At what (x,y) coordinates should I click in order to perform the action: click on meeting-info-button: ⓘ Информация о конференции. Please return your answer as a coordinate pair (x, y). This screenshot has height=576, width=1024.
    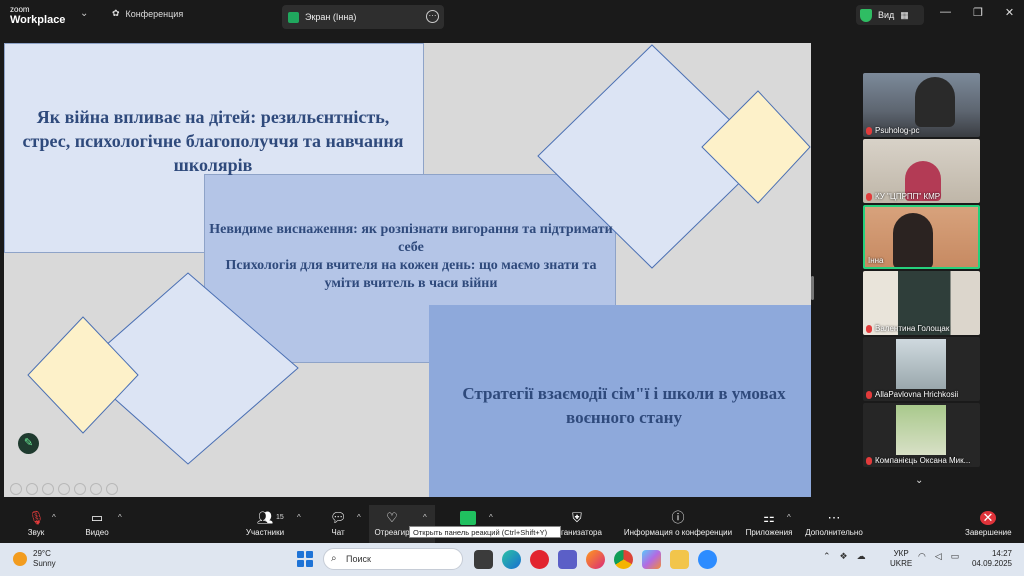
    Looking at the image, I should click on (678, 524).